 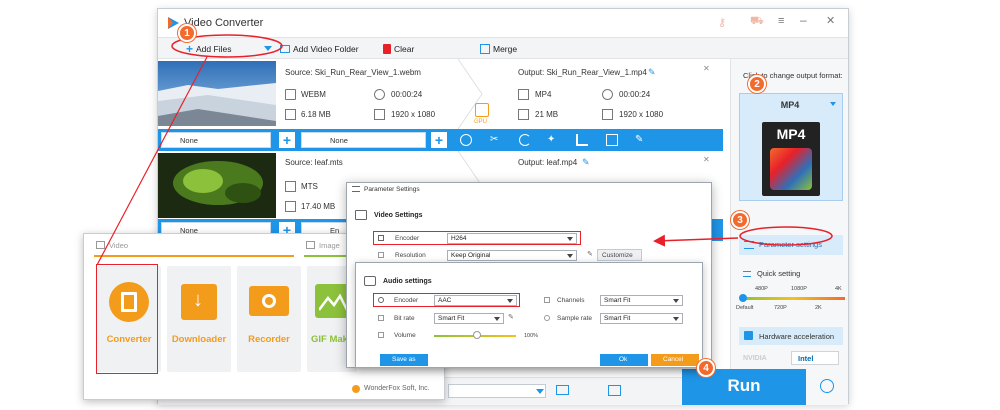 I want to click on rotate-icon, so click(x=525, y=140).